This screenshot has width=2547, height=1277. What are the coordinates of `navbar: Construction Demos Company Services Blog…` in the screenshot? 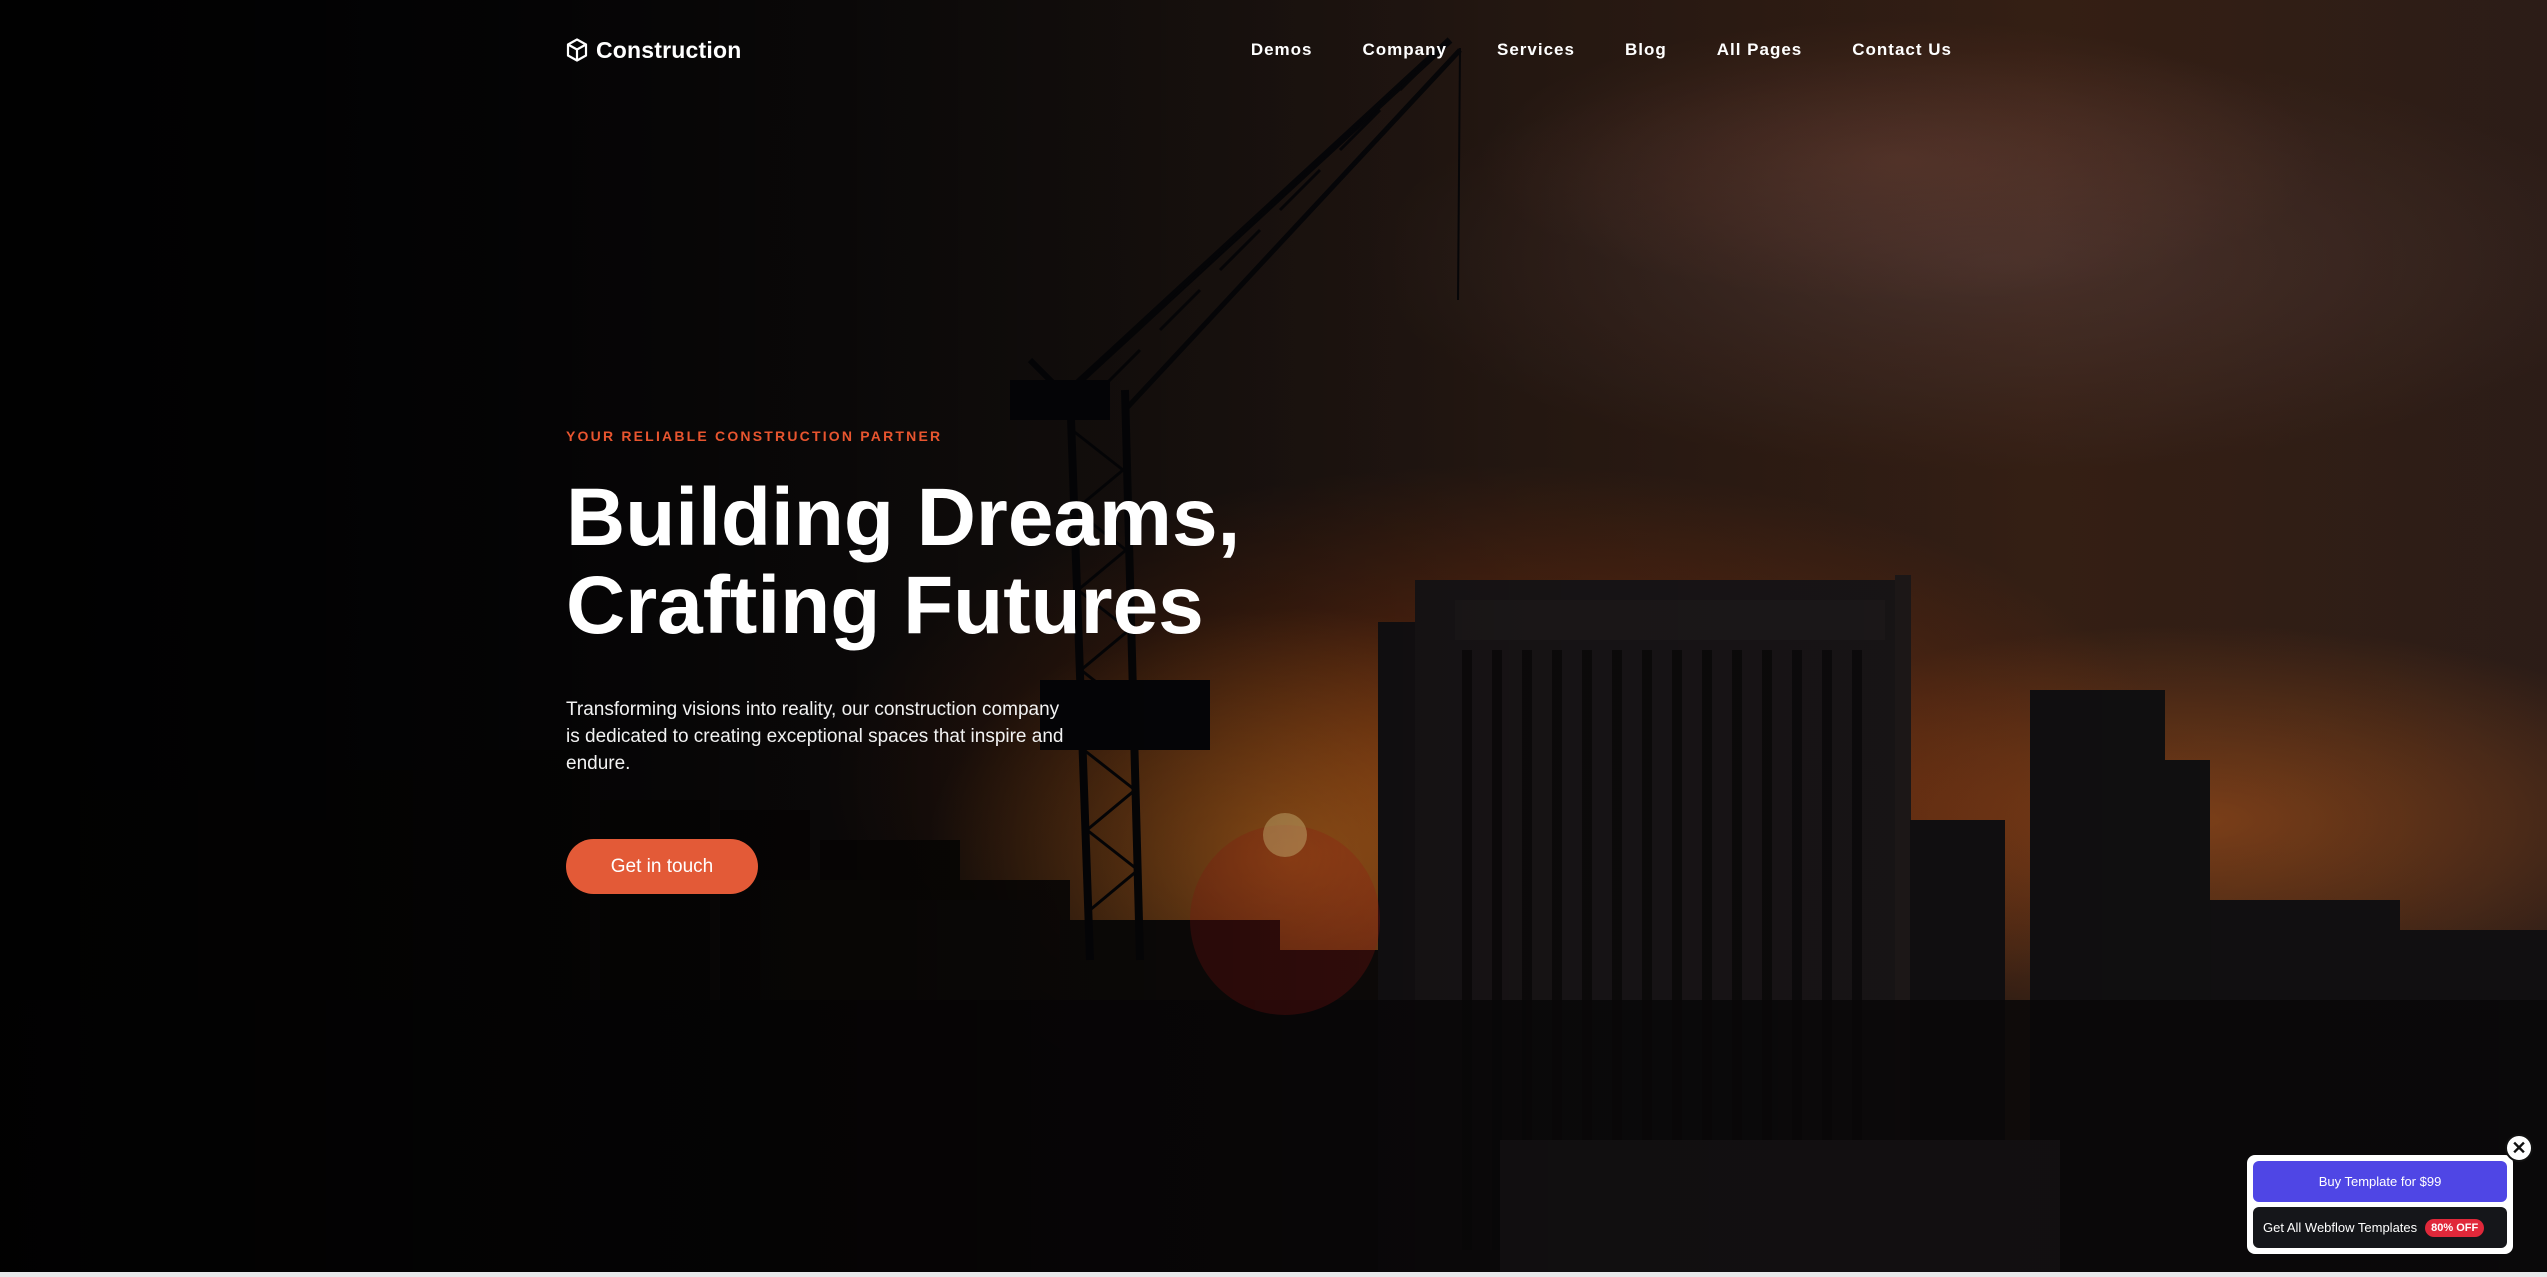 It's located at (1259, 50).